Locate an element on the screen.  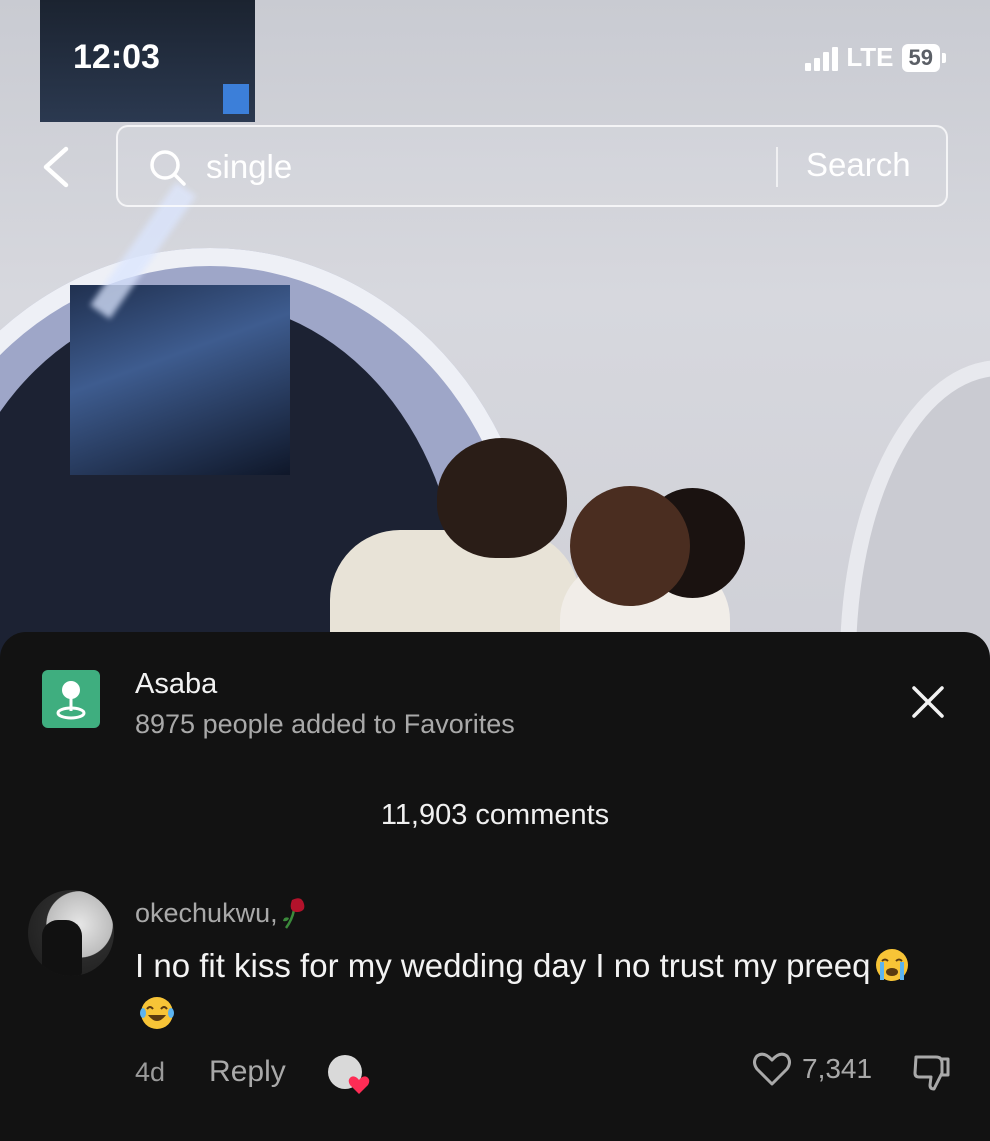
dislike-icon is located at coordinates (931, 1073).